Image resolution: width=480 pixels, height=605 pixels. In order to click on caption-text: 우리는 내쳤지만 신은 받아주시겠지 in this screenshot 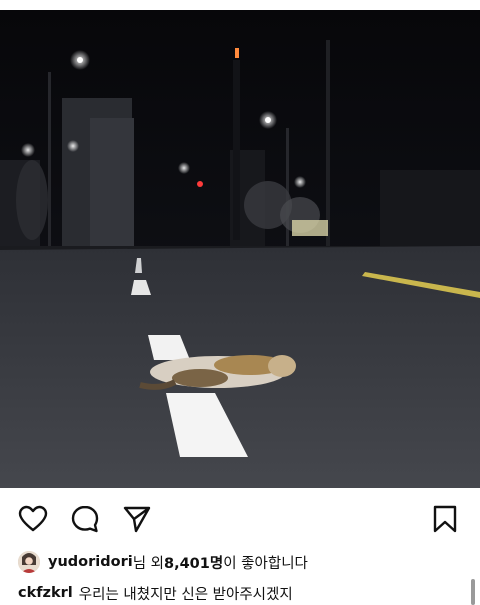, I will do `click(185, 594)`.